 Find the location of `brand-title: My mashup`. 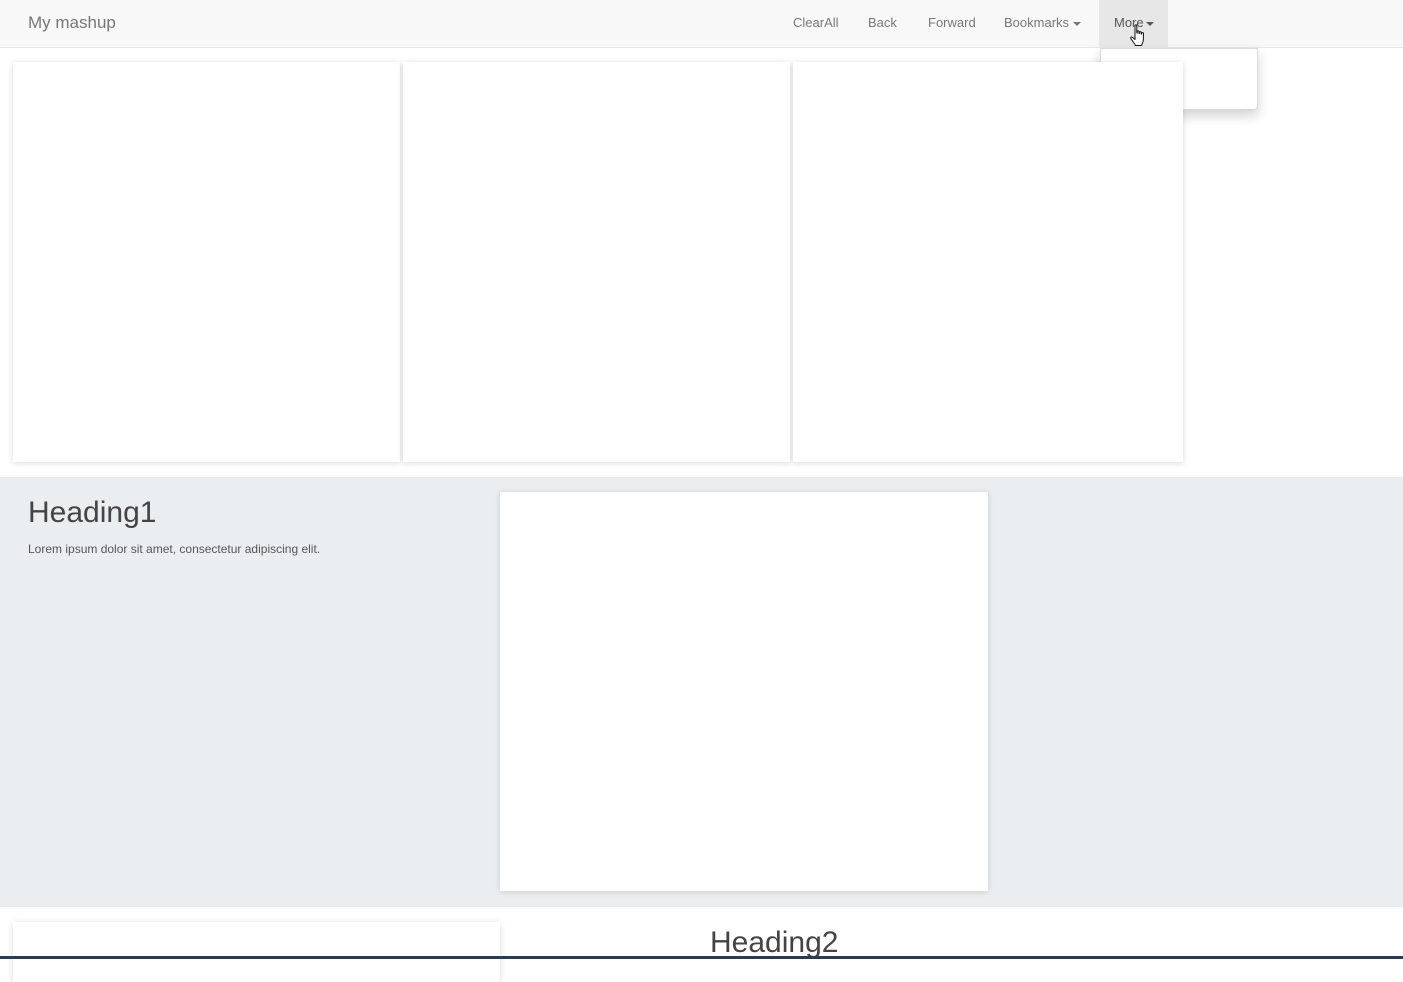

brand-title: My mashup is located at coordinates (72, 23).